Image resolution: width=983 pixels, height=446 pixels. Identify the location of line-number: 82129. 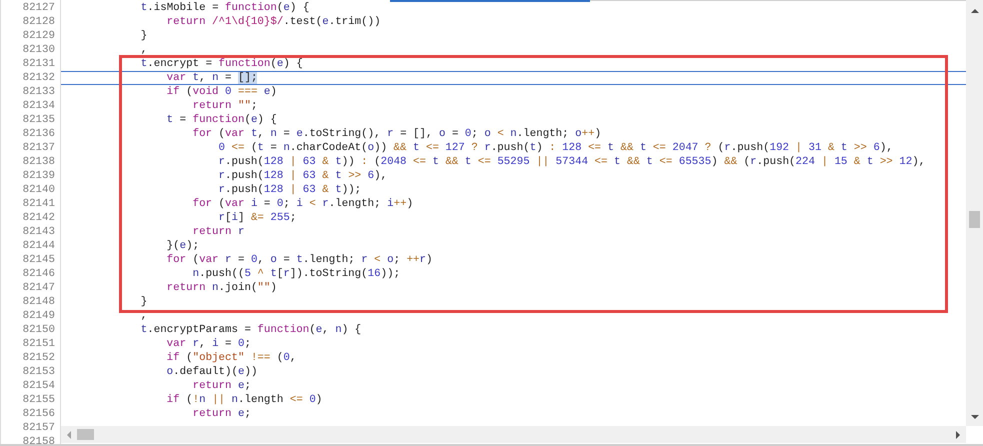
(38, 36).